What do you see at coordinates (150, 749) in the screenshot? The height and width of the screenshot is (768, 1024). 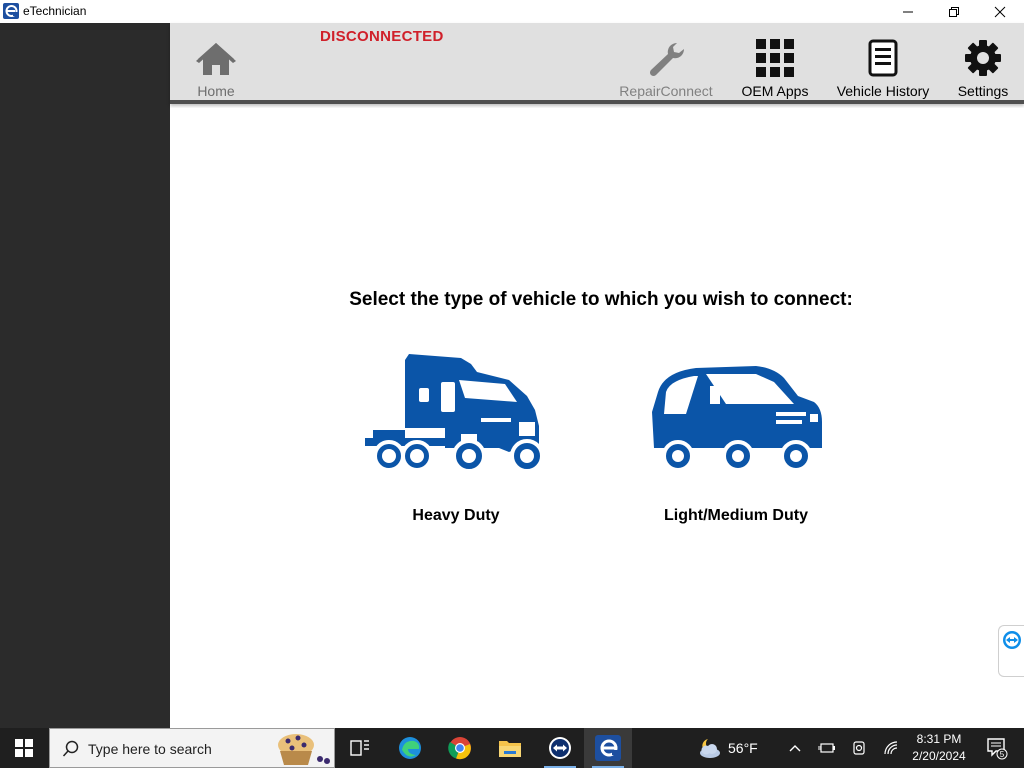 I see `search-placeholder: Type here to search` at bounding box center [150, 749].